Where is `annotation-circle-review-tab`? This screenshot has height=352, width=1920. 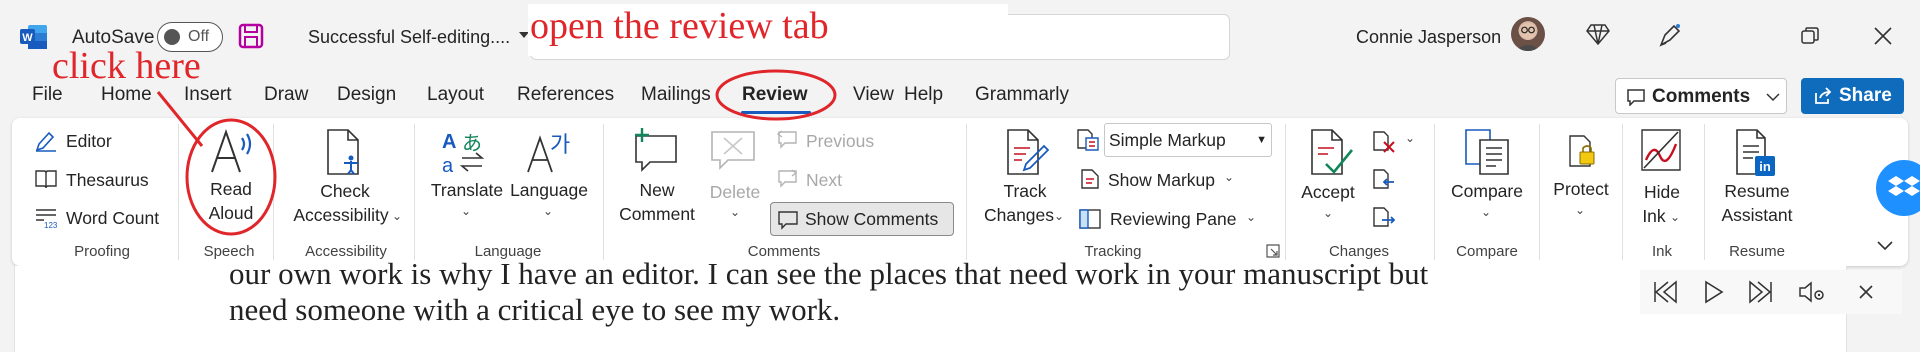
annotation-circle-review-tab is located at coordinates (776, 95).